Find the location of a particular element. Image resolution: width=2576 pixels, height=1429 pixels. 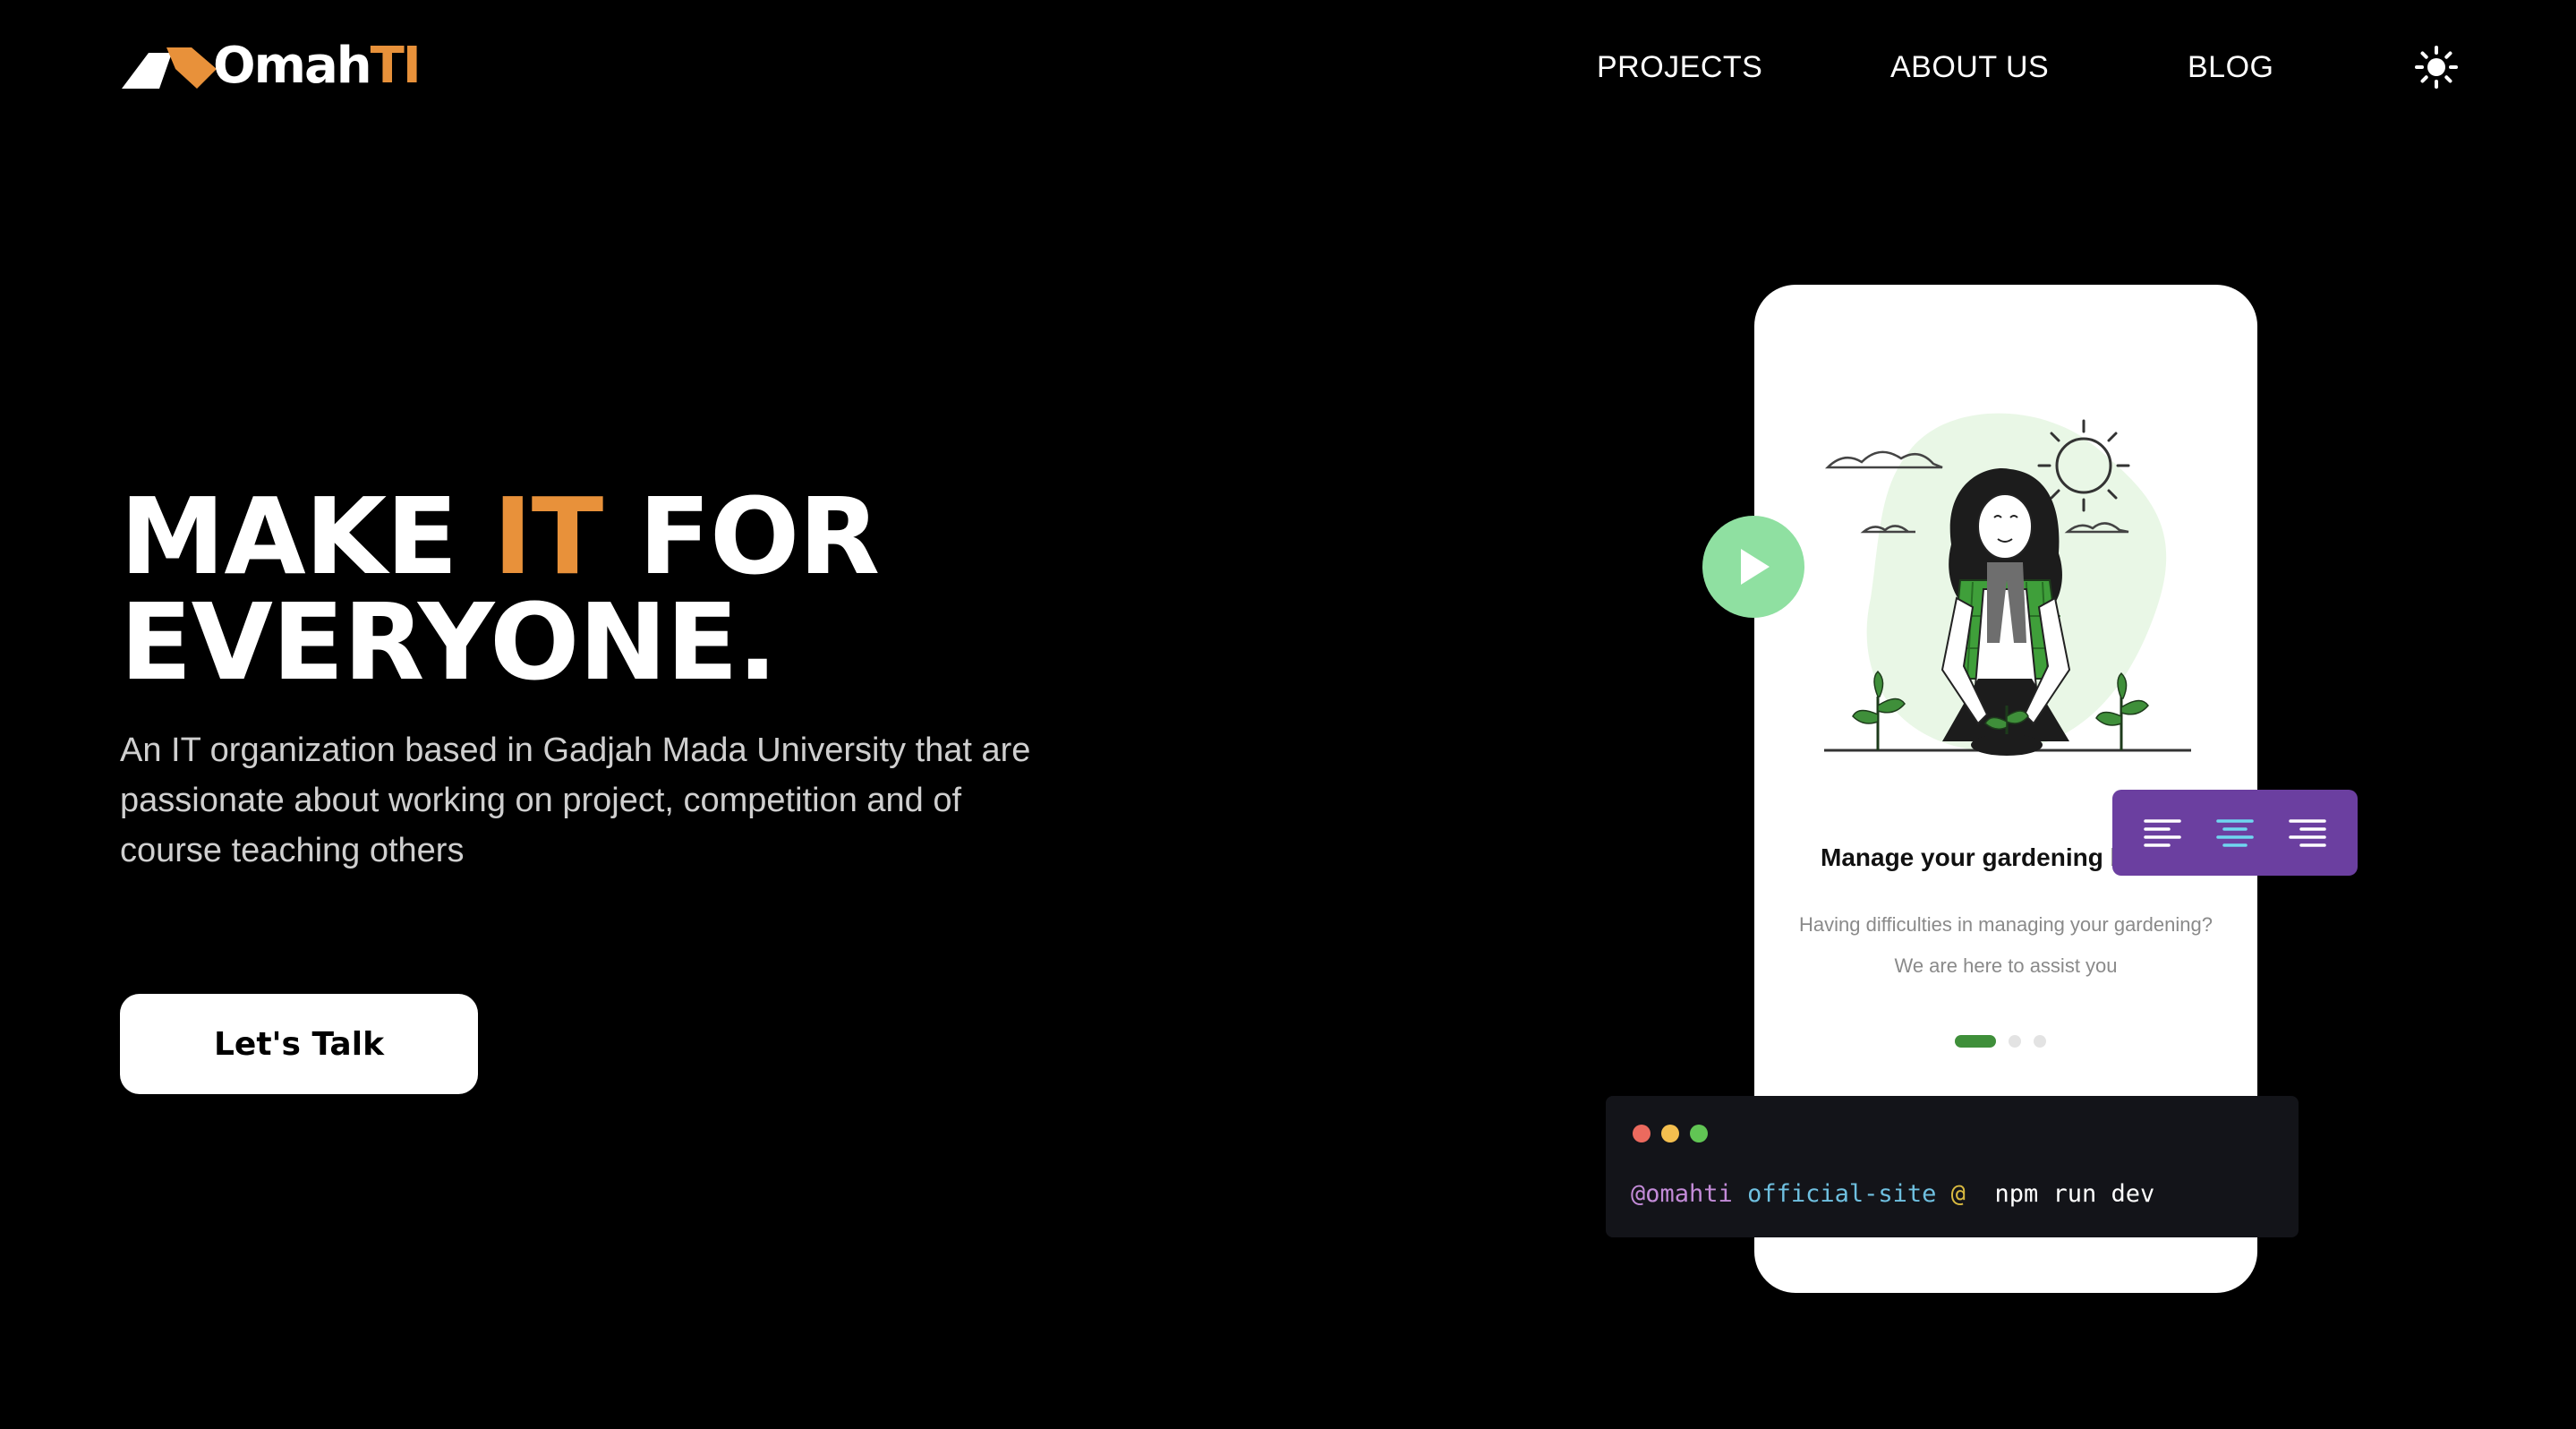

logo: OmahTI is located at coordinates (272, 66).